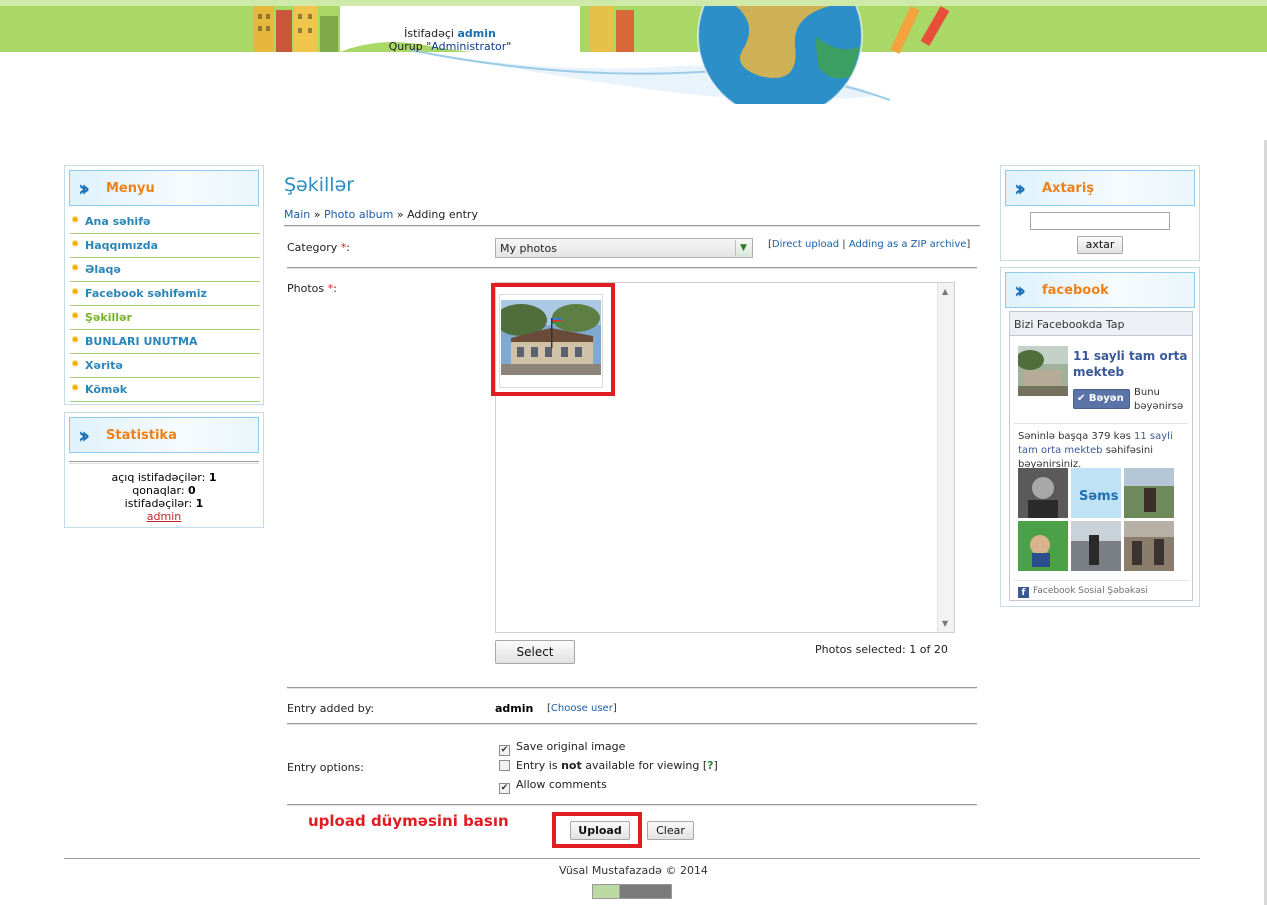 The image size is (1267, 905). I want to click on menu-item-label: BUNLARI UNUTMA, so click(141, 341).